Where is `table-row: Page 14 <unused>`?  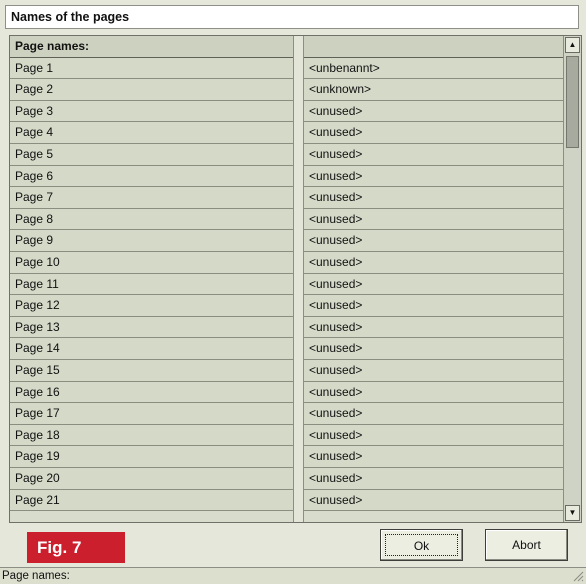 table-row: Page 14 <unused> is located at coordinates (286, 349).